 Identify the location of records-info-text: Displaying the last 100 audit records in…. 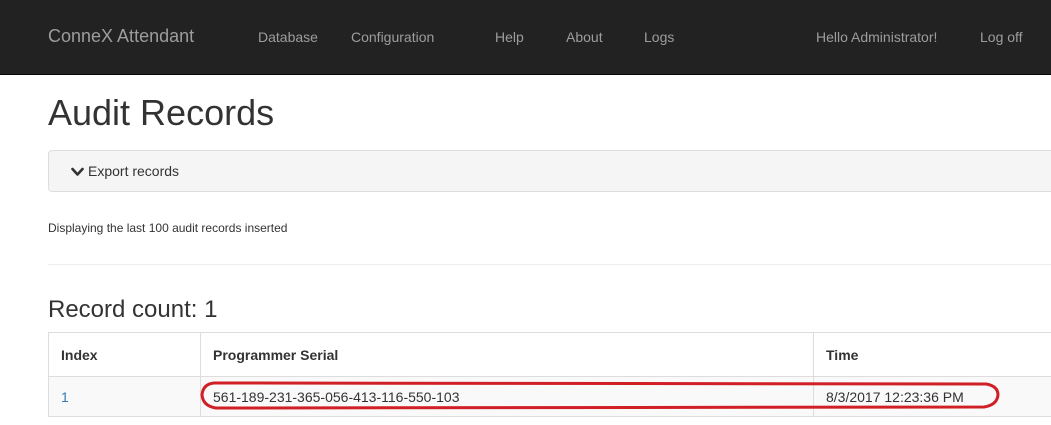
(168, 228).